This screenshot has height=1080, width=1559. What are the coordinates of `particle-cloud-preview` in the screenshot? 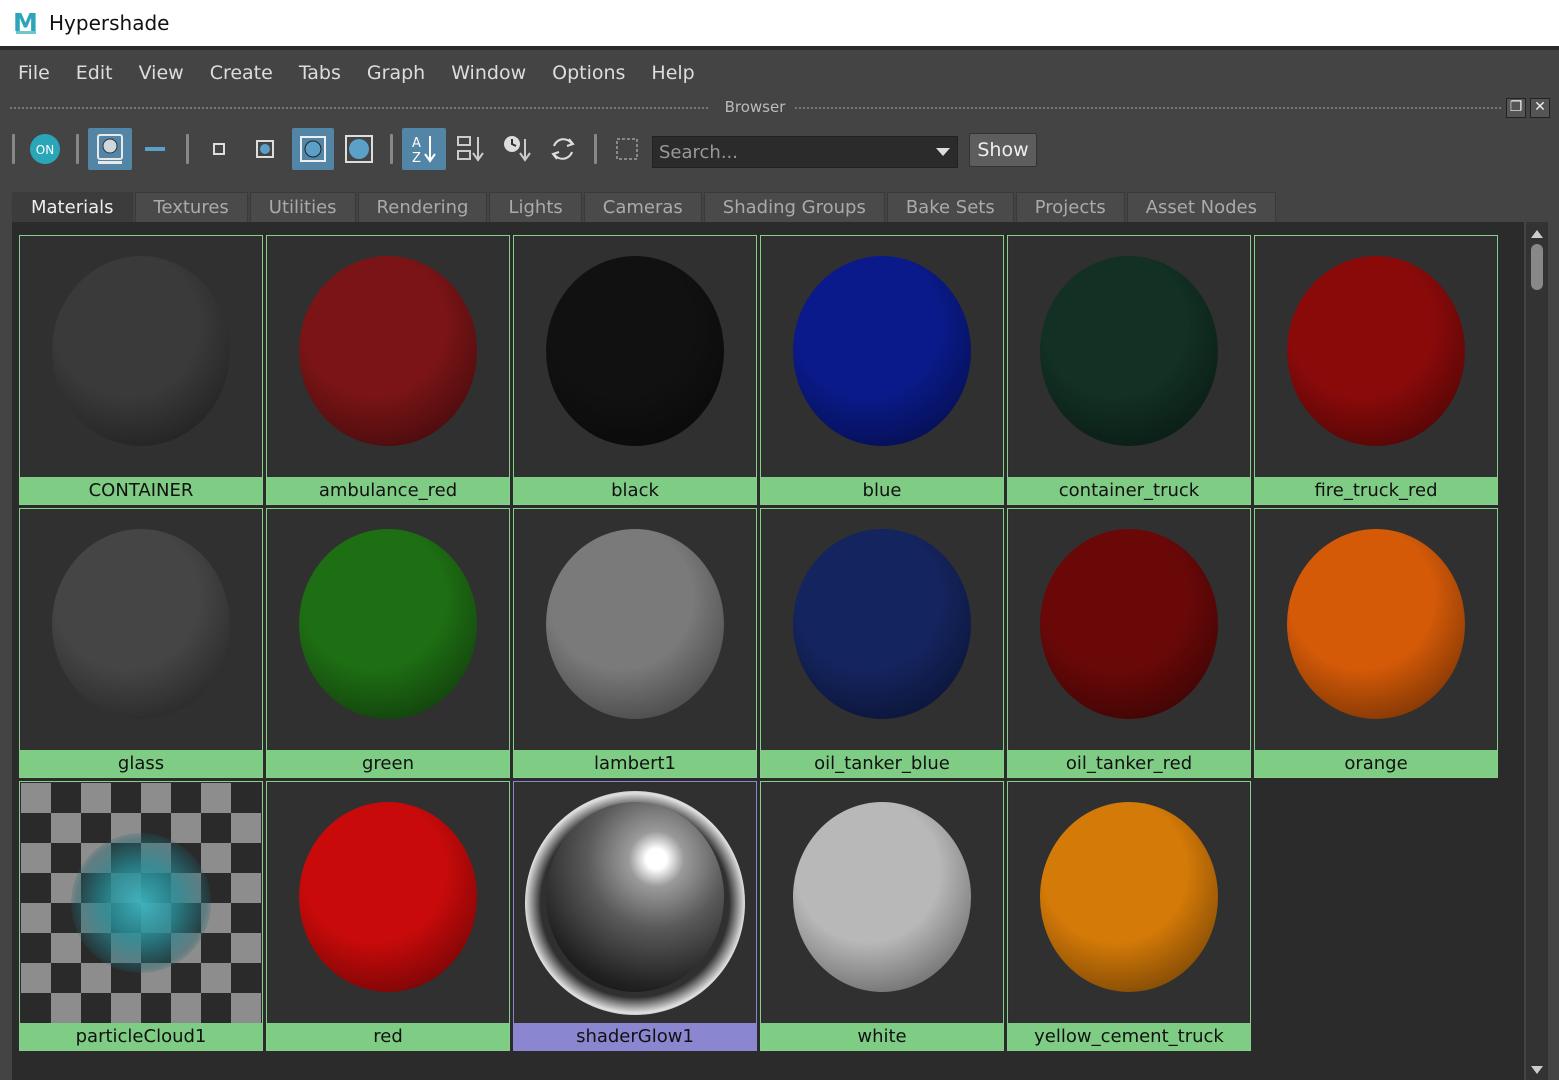 It's located at (141, 903).